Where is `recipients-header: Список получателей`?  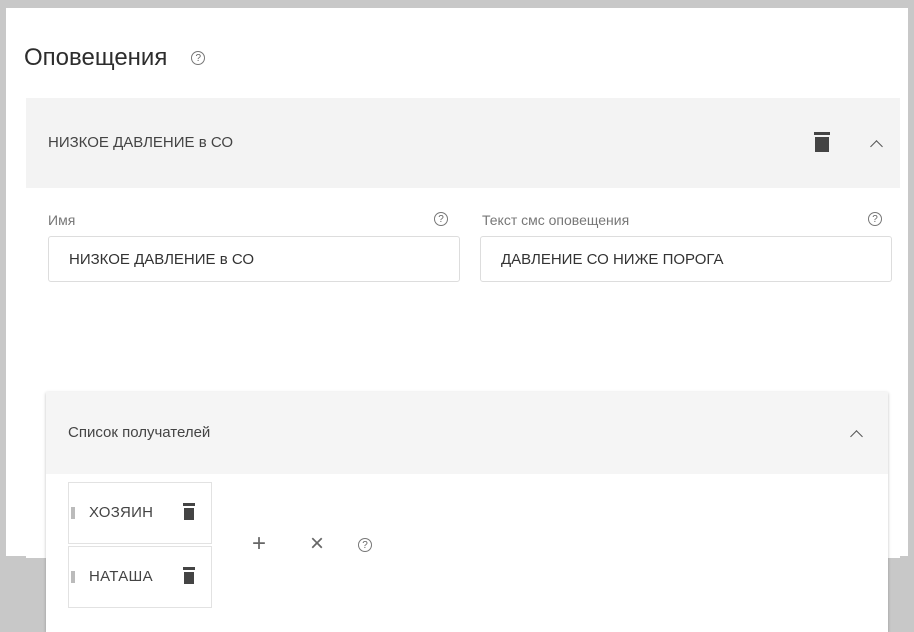
recipients-header: Список получателей is located at coordinates (467, 433).